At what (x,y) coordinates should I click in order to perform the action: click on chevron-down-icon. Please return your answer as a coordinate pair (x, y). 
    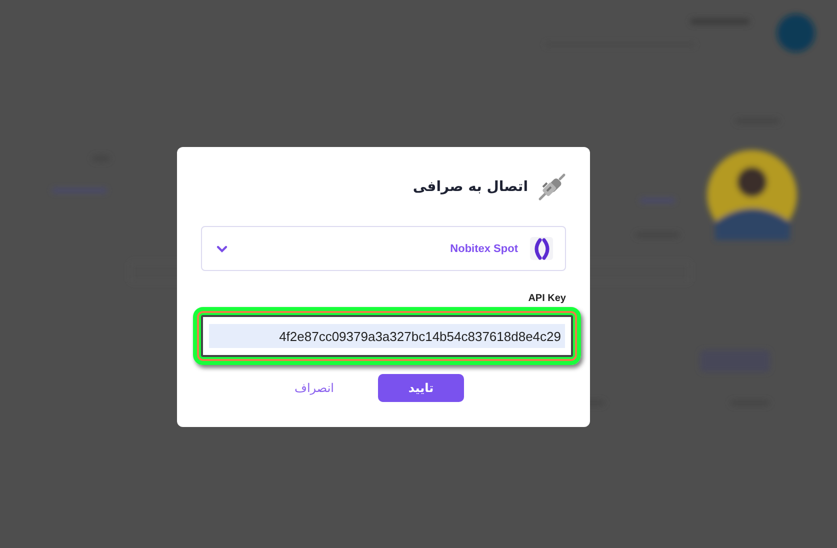
    Looking at the image, I should click on (222, 248).